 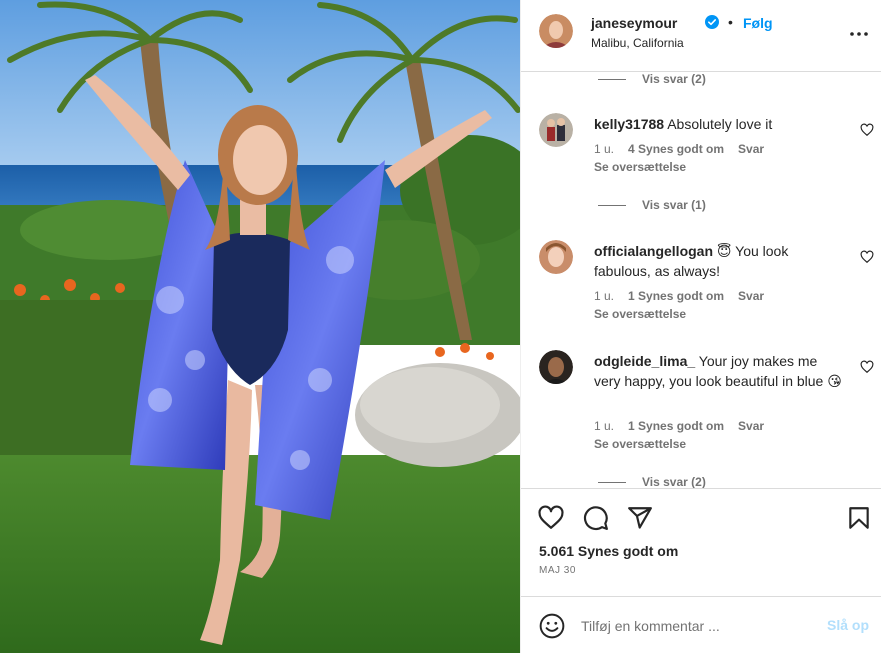 I want to click on view-replies-label: Vis svar (1), so click(x=674, y=205).